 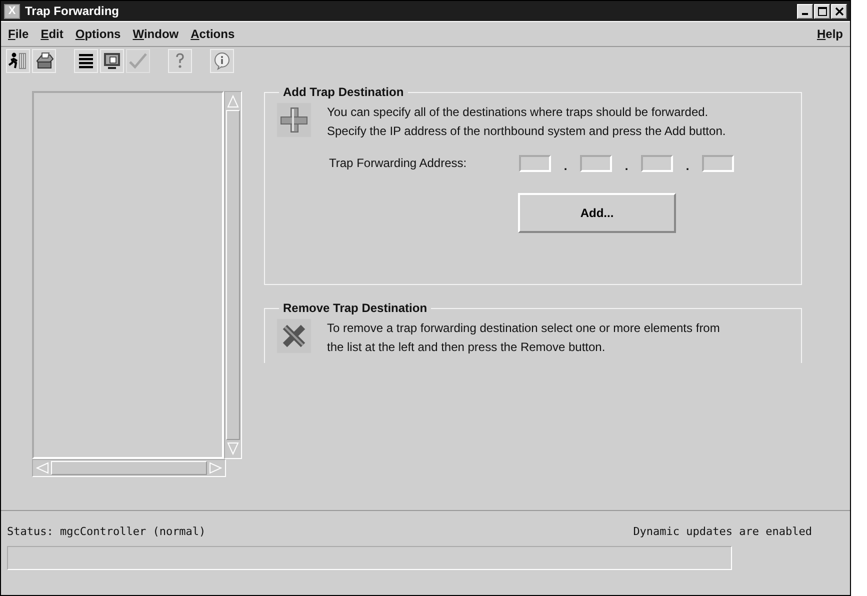 I want to click on list-icon, so click(x=86, y=61).